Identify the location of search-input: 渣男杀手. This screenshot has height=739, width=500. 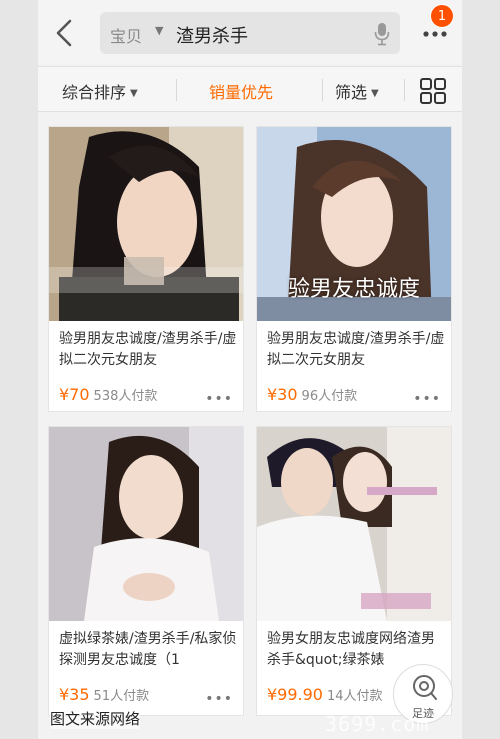
(212, 35).